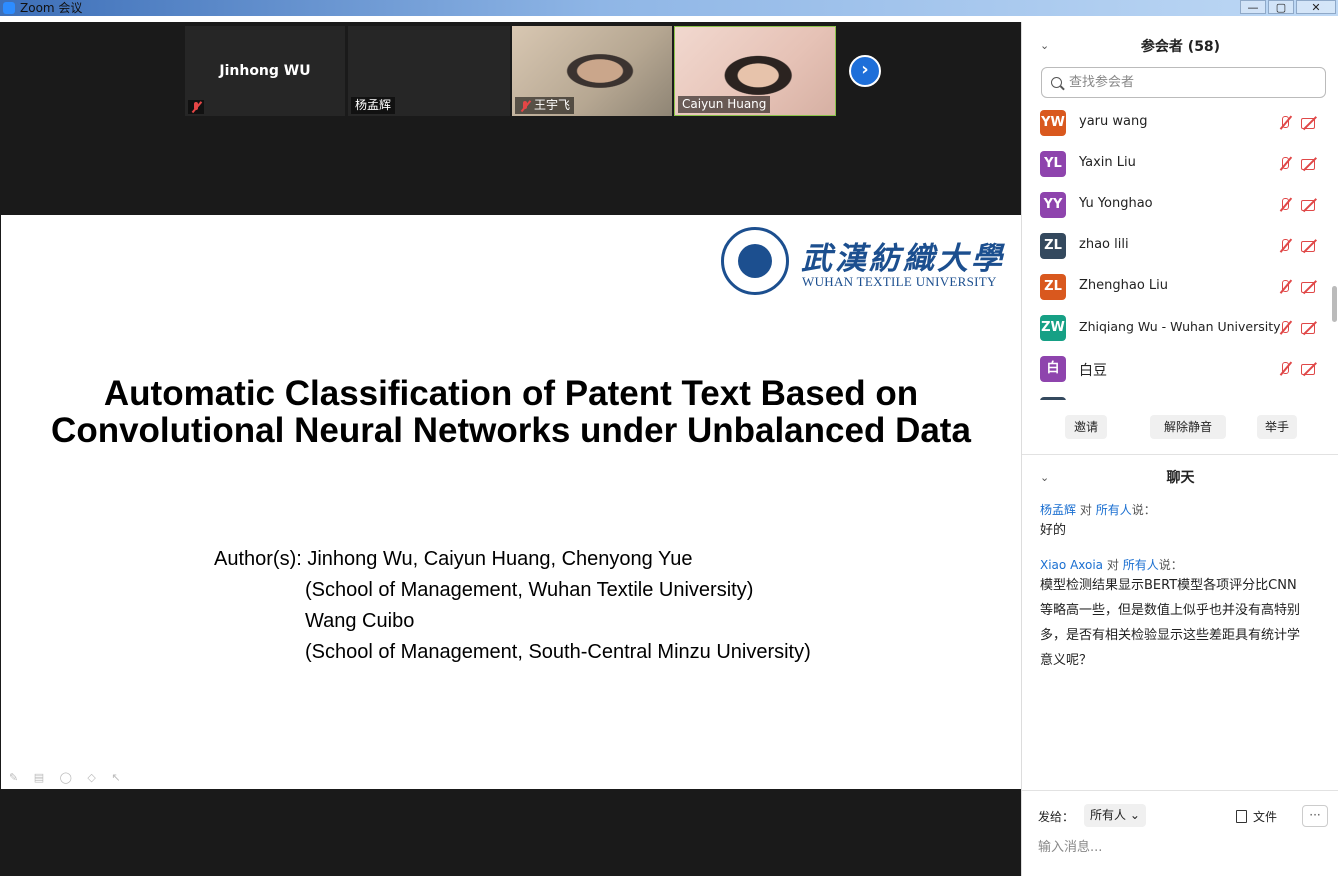 This screenshot has width=1338, height=876. Describe the element at coordinates (755, 261) in the screenshot. I see `university-seal-logo` at that location.